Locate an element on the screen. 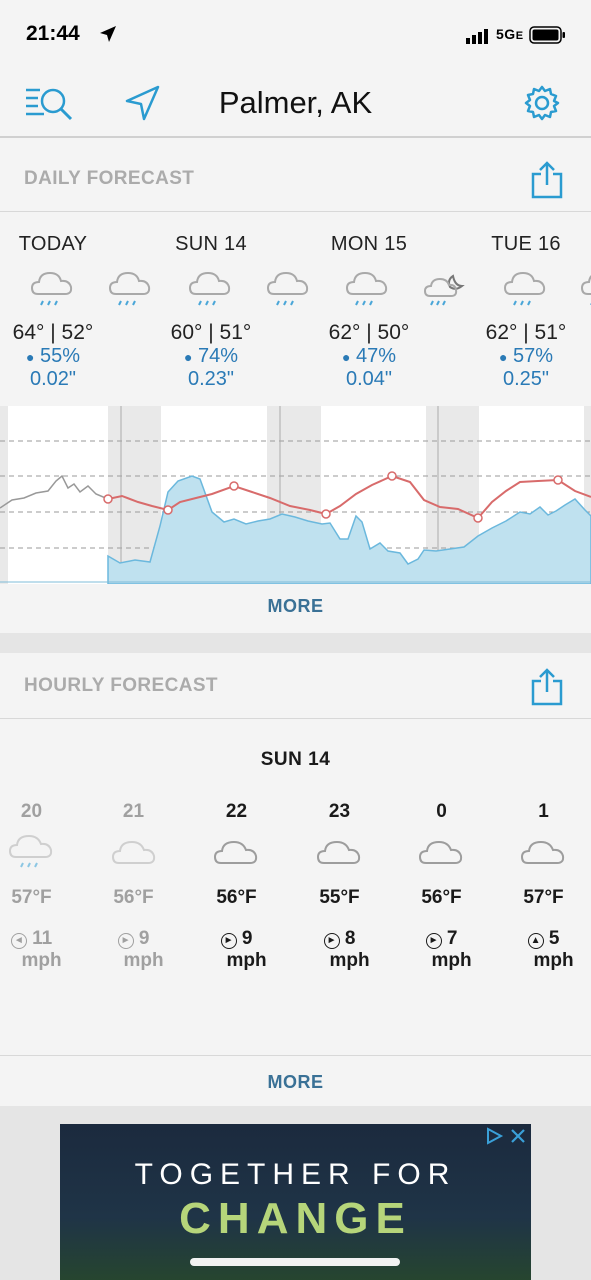 This screenshot has width=591, height=1280. hour-temp-cell: 56°F is located at coordinates (441, 898).